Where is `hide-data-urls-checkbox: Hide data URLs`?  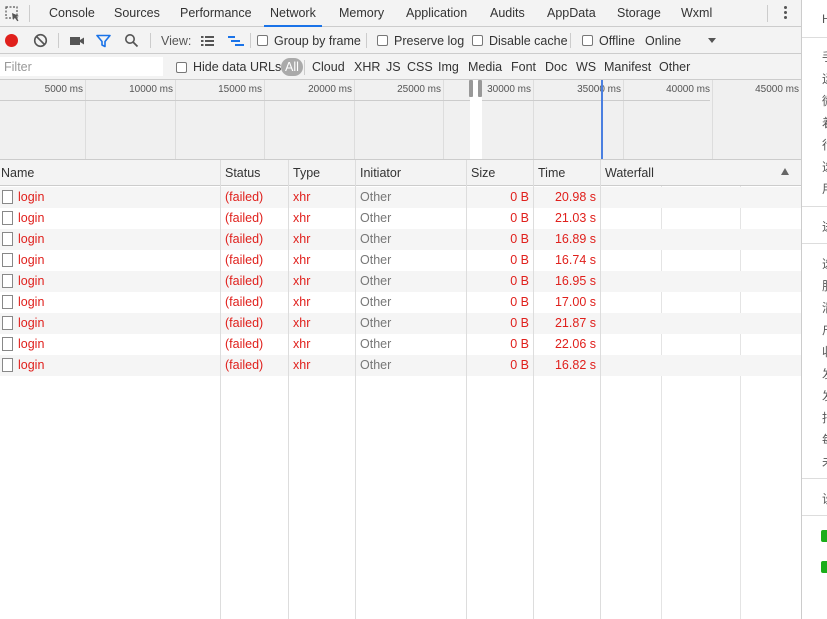 hide-data-urls-checkbox: Hide data URLs is located at coordinates (228, 67).